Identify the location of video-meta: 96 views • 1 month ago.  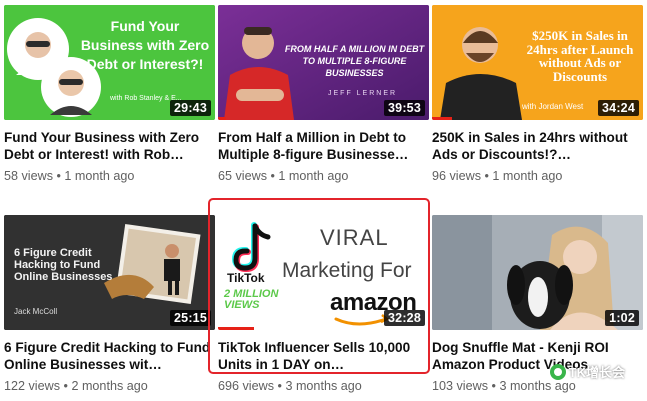
(537, 176).